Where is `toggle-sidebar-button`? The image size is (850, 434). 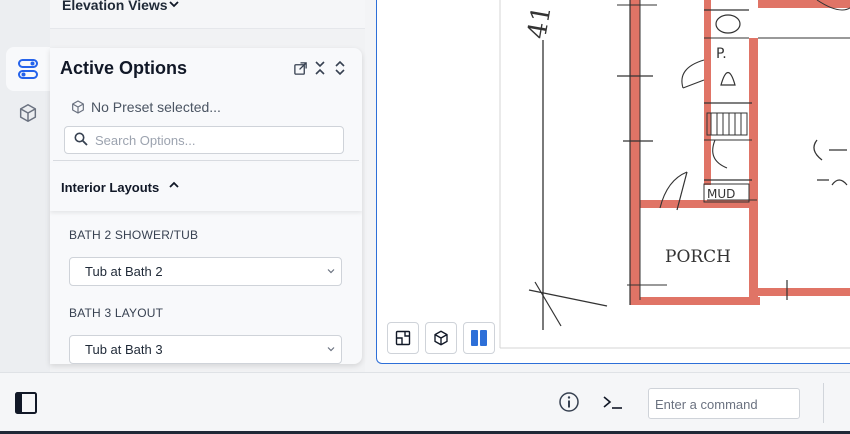
toggle-sidebar-button is located at coordinates (26, 405).